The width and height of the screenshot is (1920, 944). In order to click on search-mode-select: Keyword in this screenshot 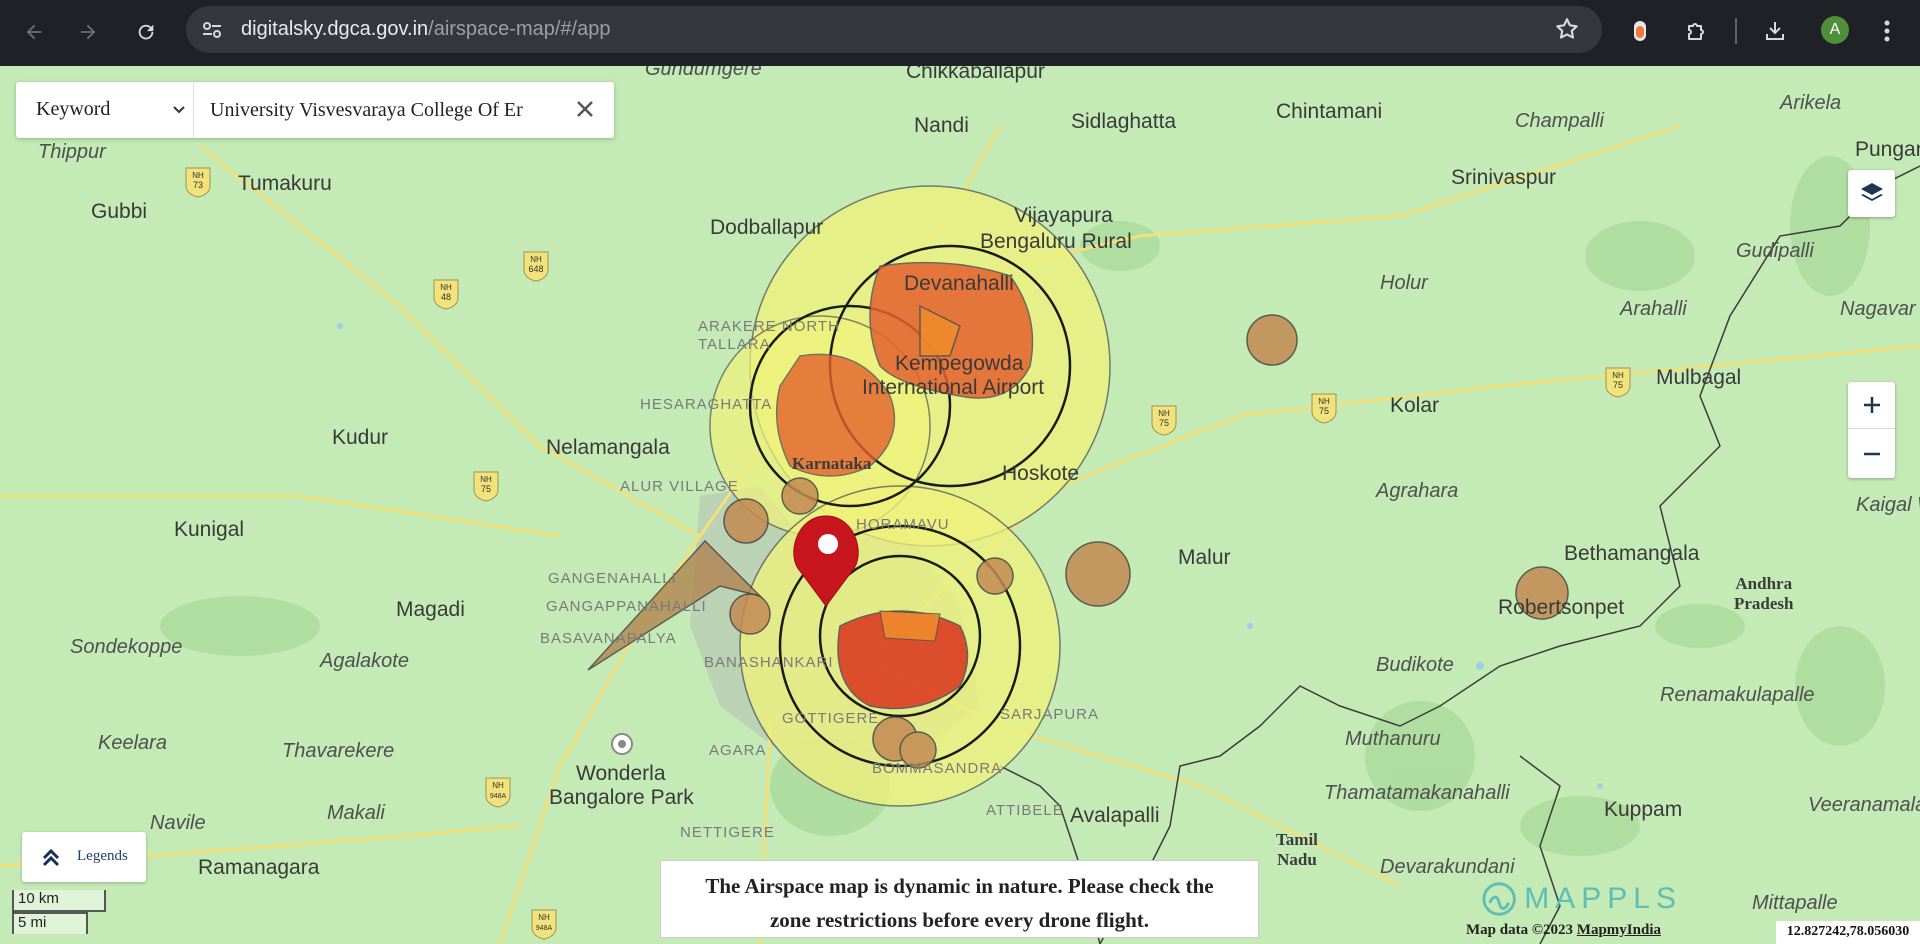, I will do `click(105, 110)`.